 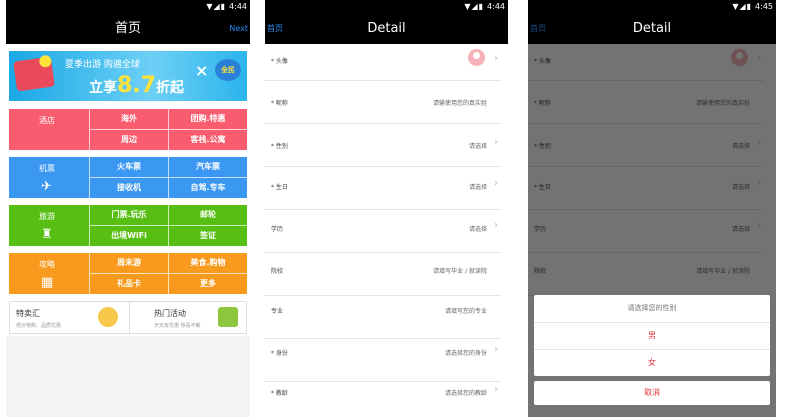 I want to click on statue-icon: ♜, so click(x=47, y=234).